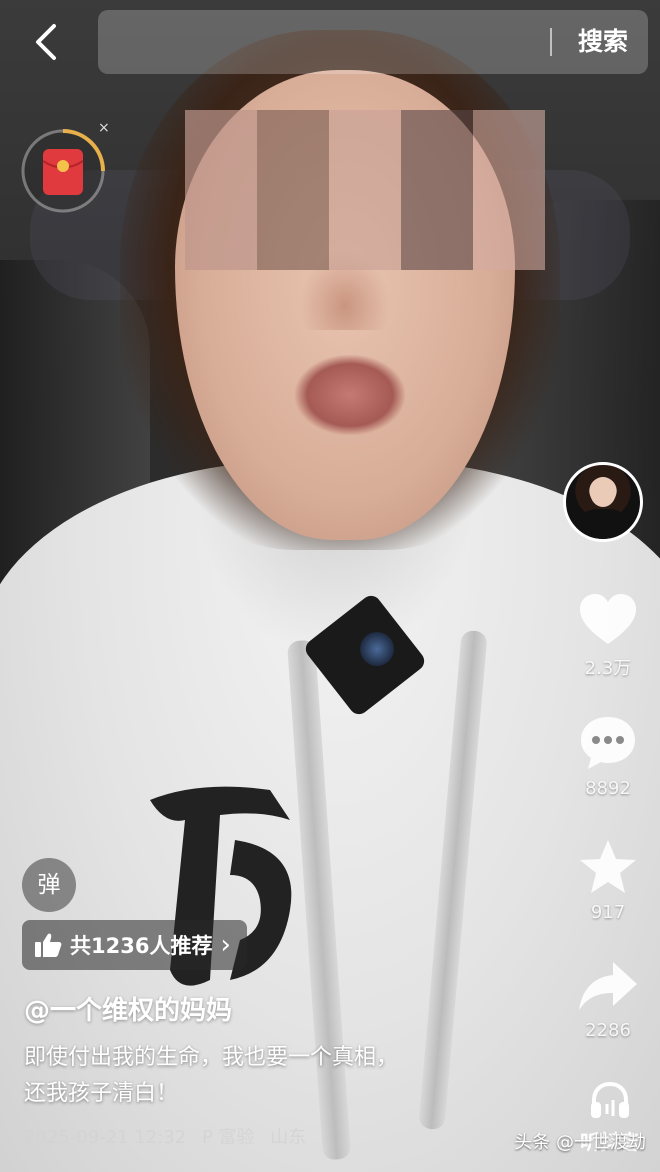  I want to click on red-packet-icon, so click(63, 171).